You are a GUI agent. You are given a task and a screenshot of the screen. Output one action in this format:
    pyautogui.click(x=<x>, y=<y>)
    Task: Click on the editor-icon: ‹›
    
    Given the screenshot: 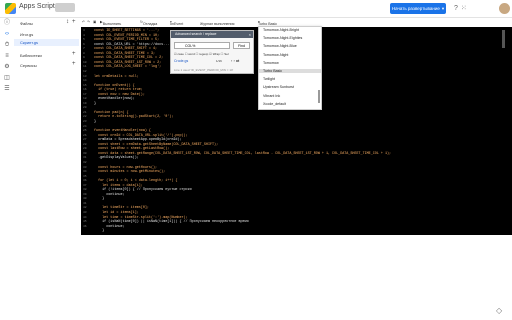 What is the action you would take?
    pyautogui.click(x=7, y=34)
    